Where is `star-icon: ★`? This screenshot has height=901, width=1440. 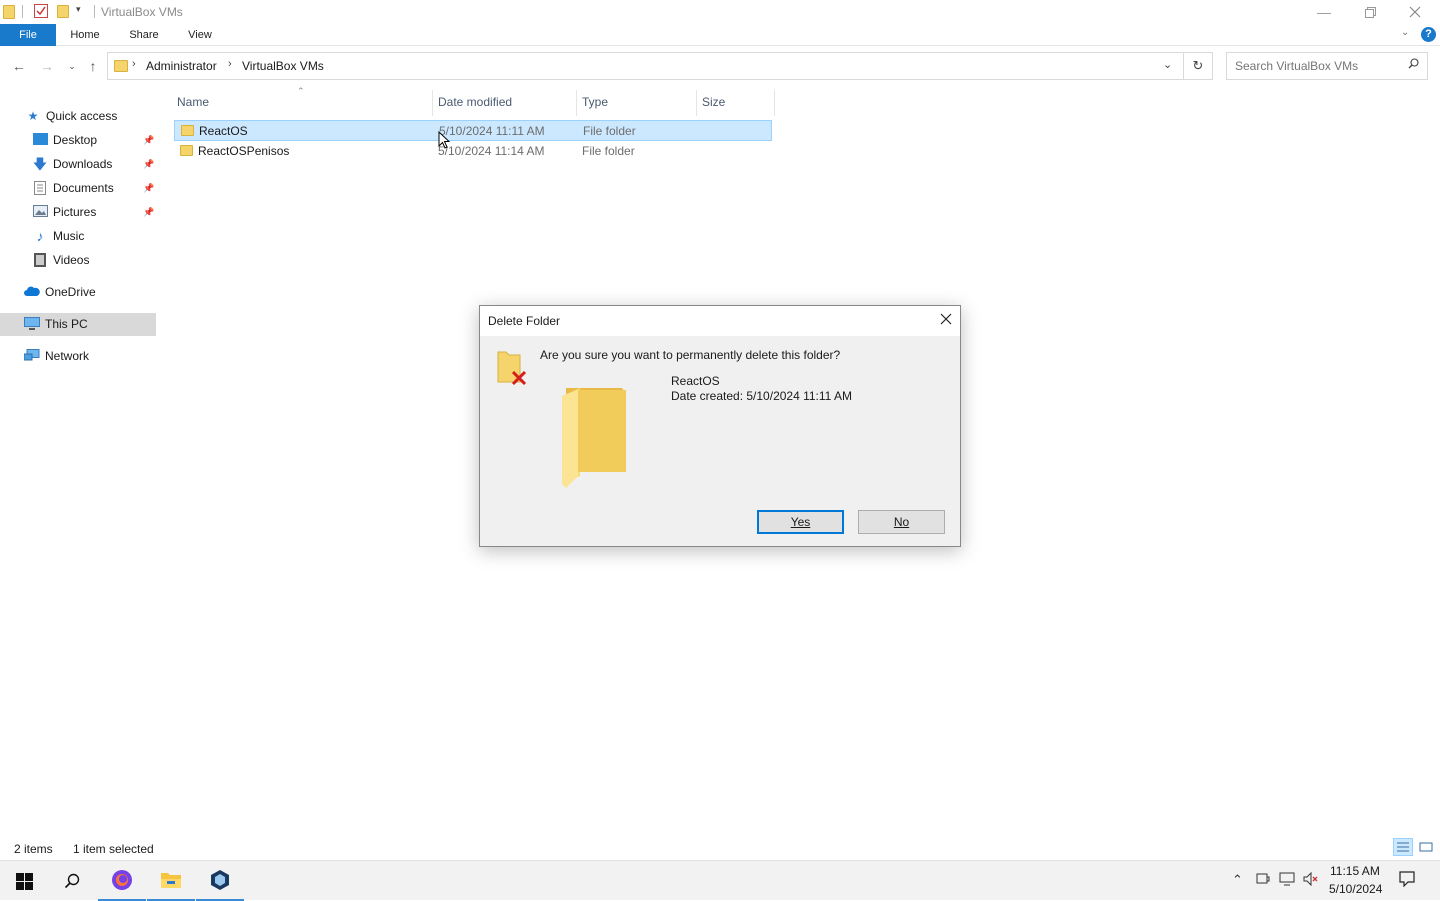
star-icon: ★ is located at coordinates (33, 116).